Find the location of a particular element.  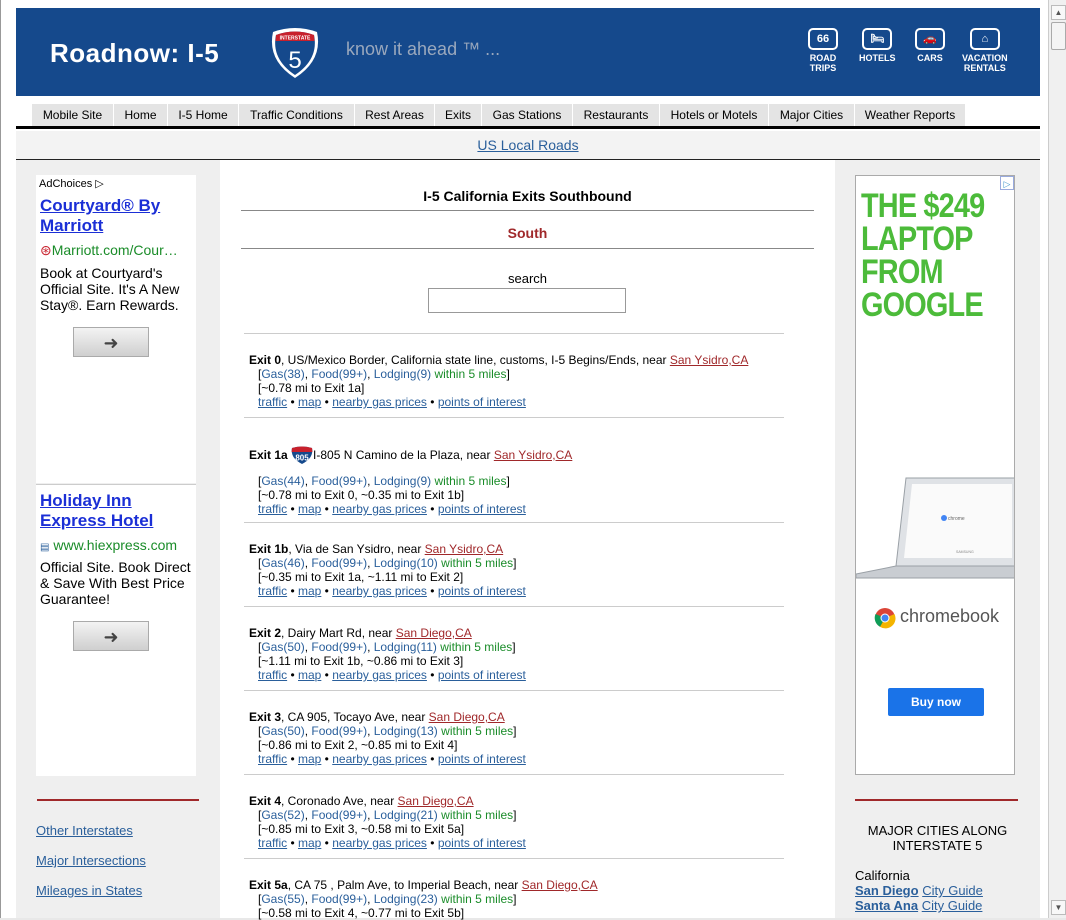

gas-count: Gas(52) is located at coordinates (282, 815).